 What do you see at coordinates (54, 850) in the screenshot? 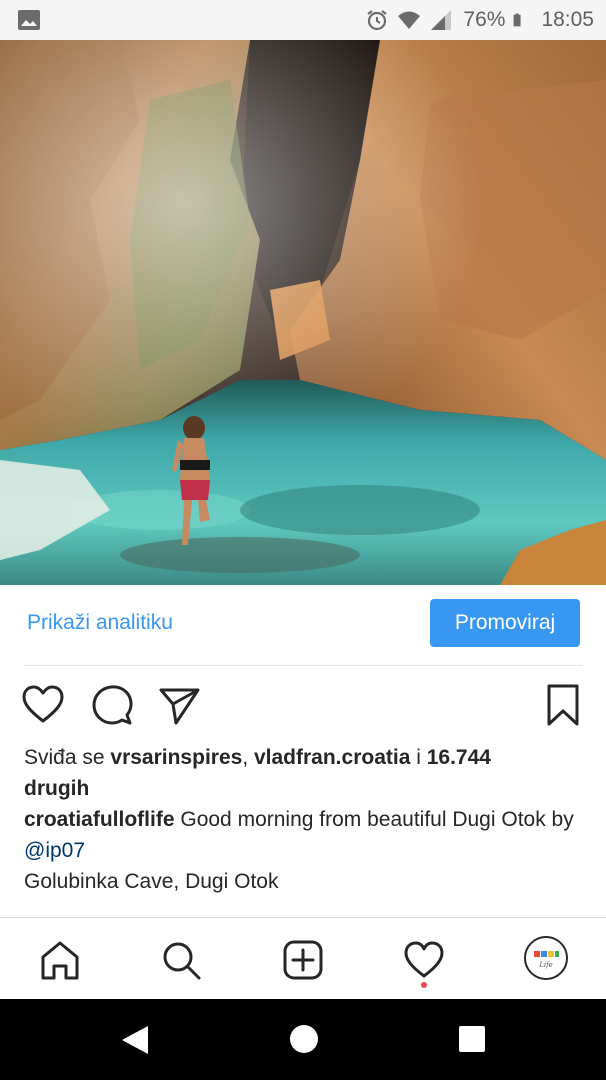
I see `caption-mention: @ip07` at bounding box center [54, 850].